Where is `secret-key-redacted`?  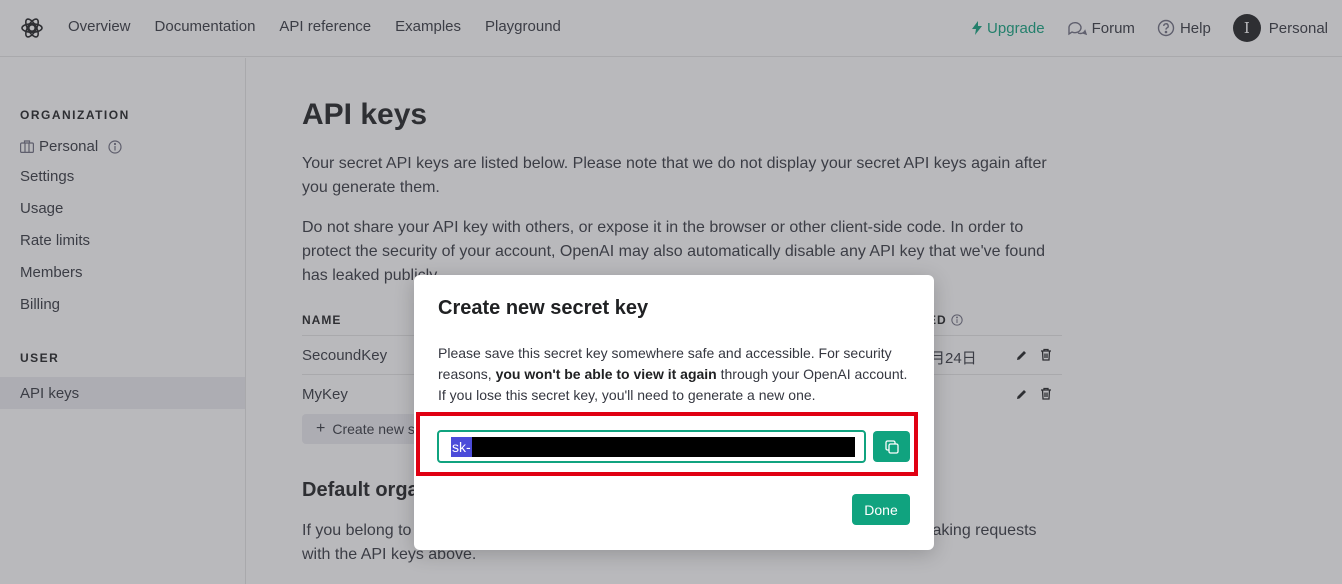 secret-key-redacted is located at coordinates (663, 446).